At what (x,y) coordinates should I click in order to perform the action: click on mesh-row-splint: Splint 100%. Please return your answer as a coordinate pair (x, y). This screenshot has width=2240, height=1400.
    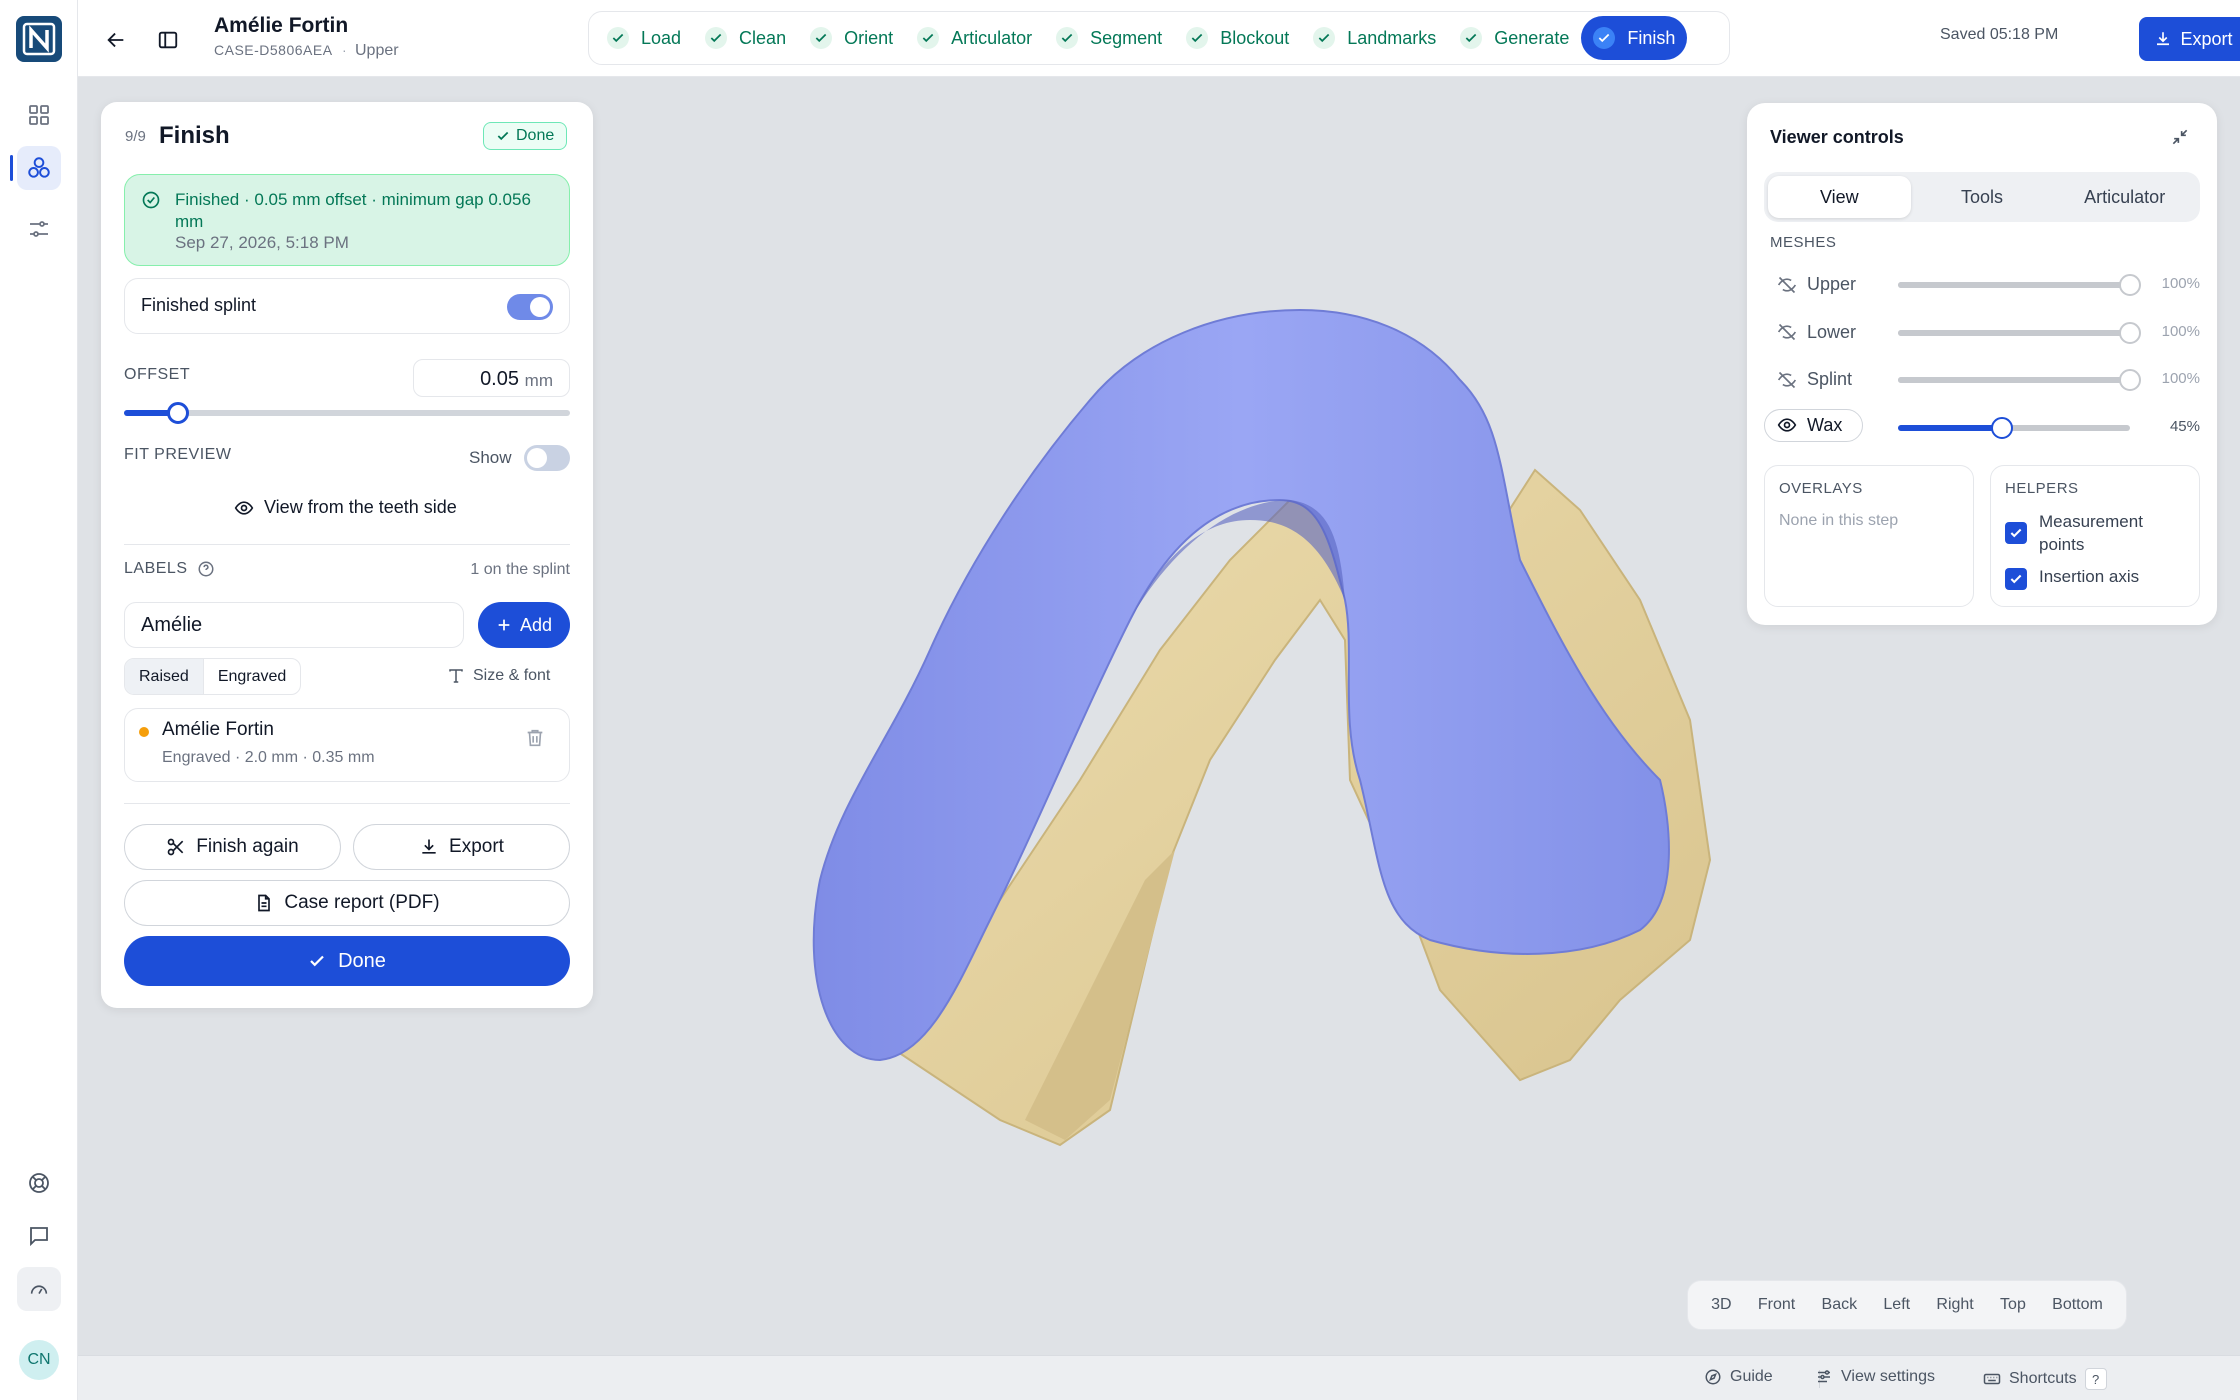
    Looking at the image, I should click on (1982, 380).